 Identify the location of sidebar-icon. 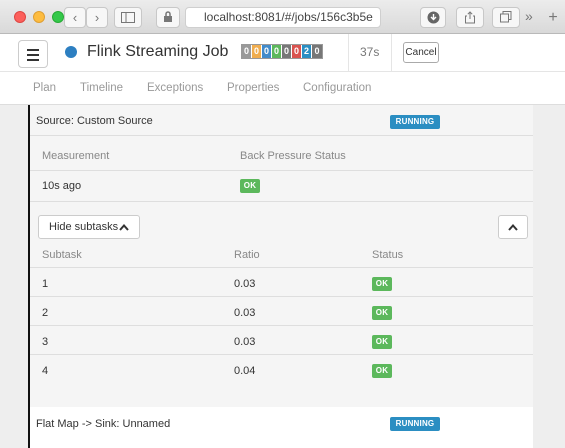
(128, 17).